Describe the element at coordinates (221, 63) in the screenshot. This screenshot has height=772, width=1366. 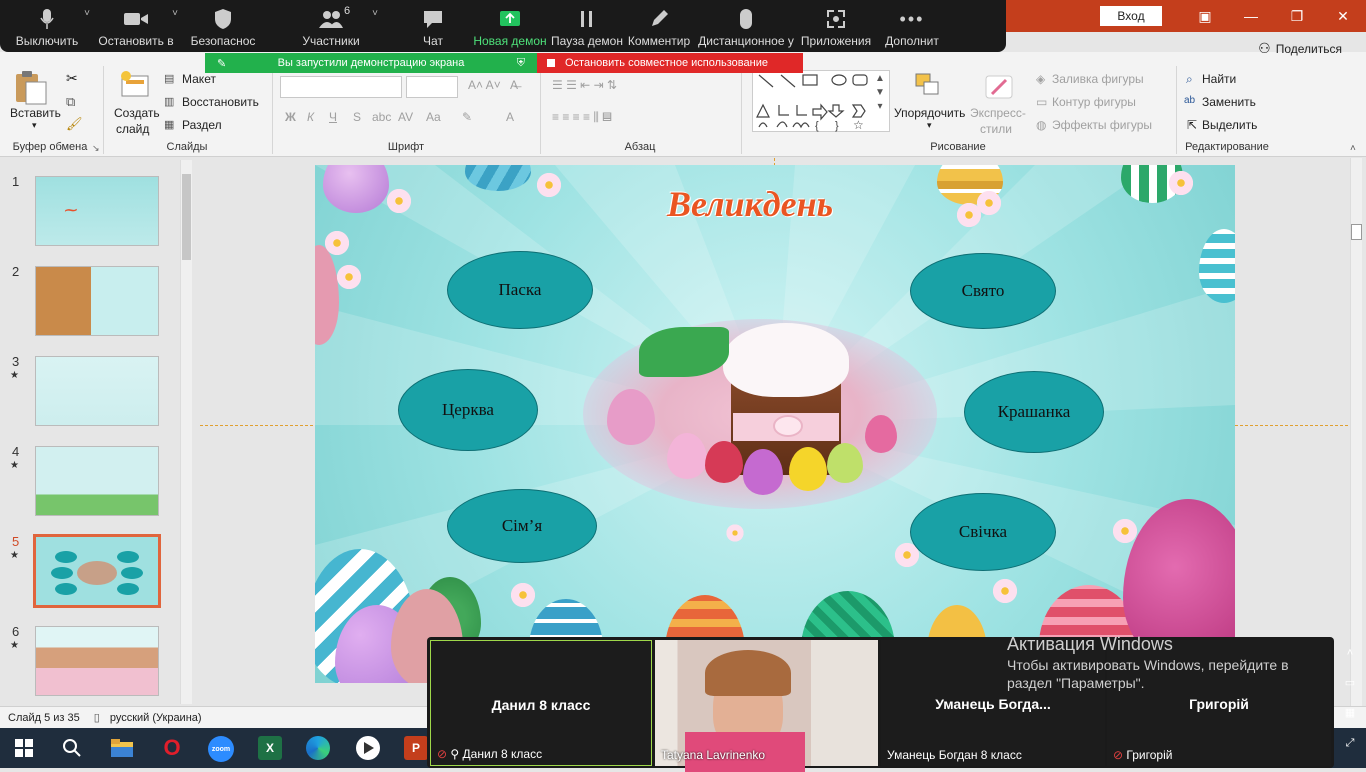
I see `pin-icon: ✎` at that location.